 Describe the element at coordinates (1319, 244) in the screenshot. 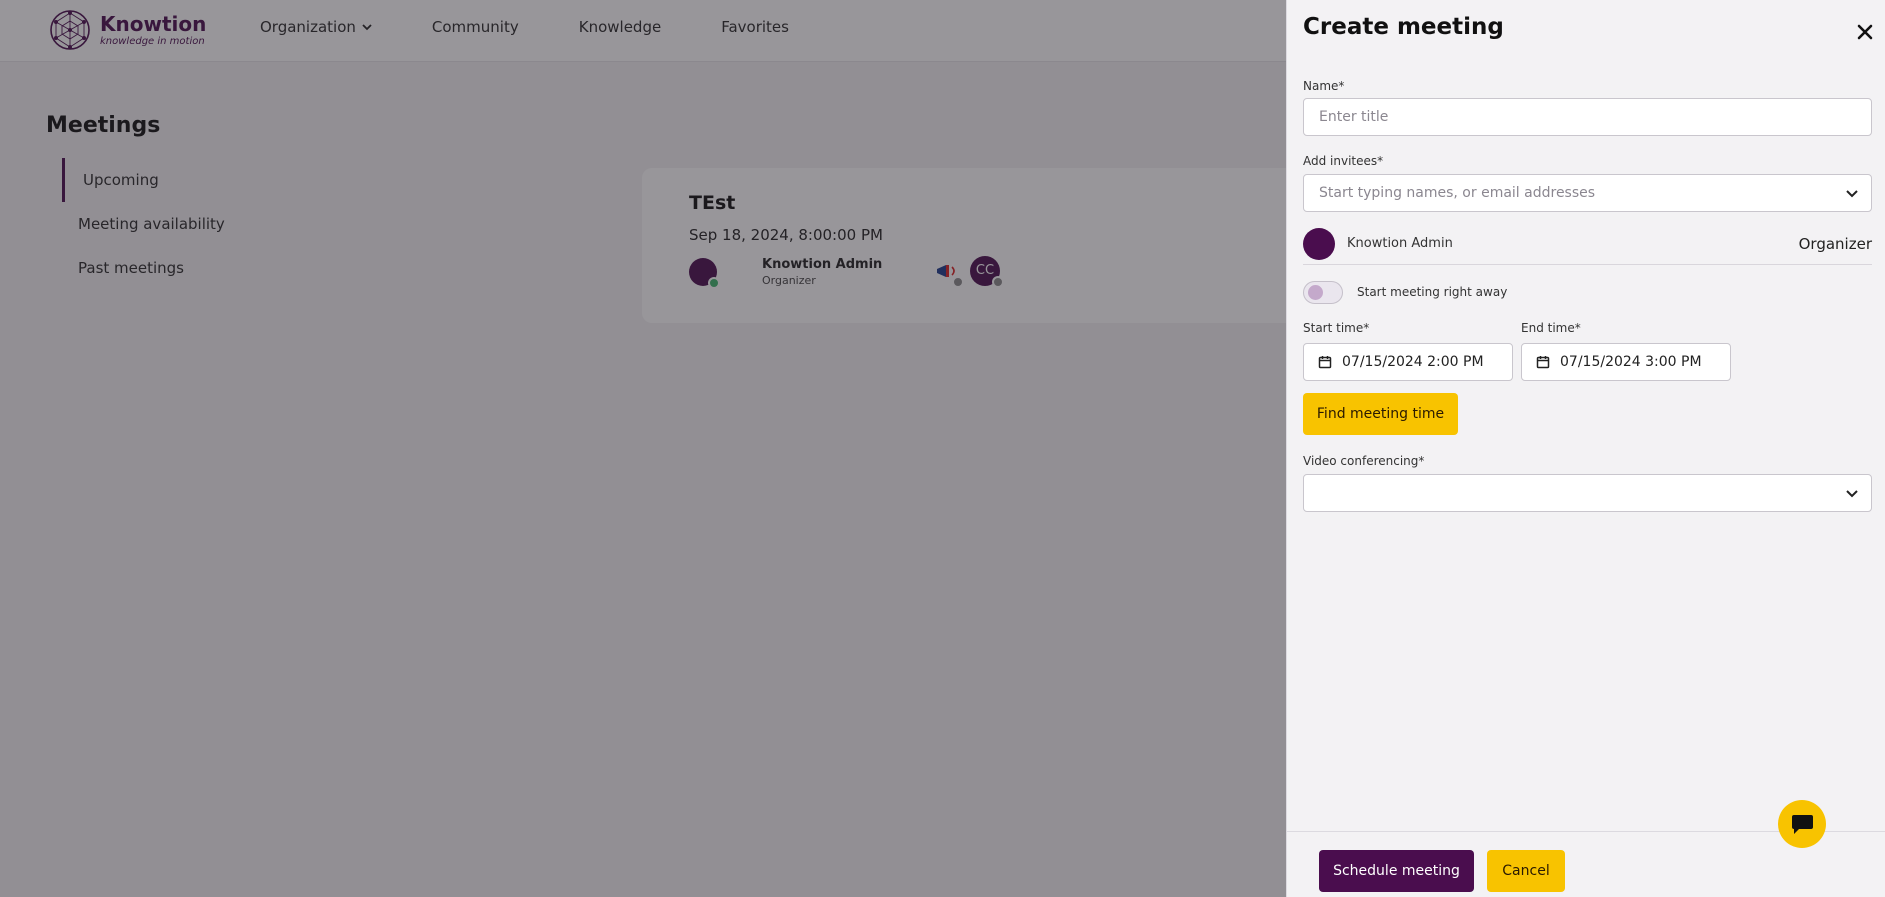

I see `invitee-avatar` at that location.